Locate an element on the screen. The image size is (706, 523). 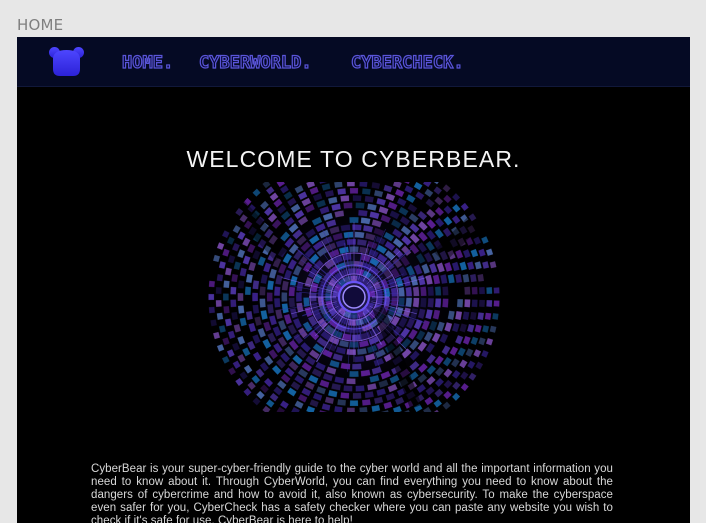
hero-title: WELCOME TO CYBERBEAR. is located at coordinates (353, 159).